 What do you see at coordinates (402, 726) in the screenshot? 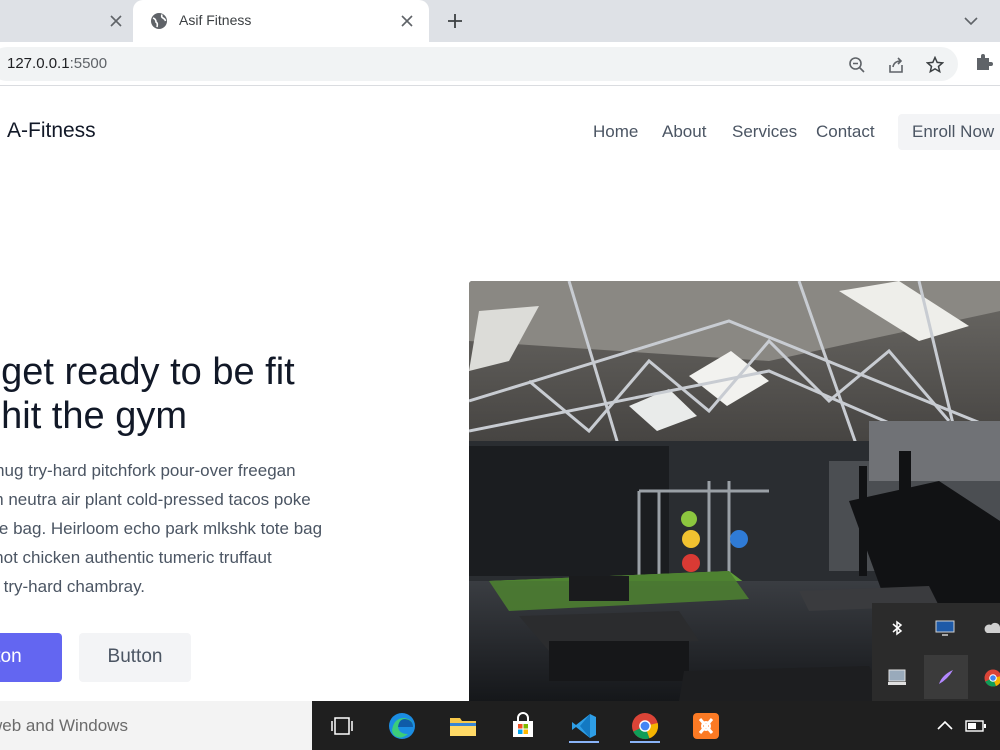
I see `edge-icon` at bounding box center [402, 726].